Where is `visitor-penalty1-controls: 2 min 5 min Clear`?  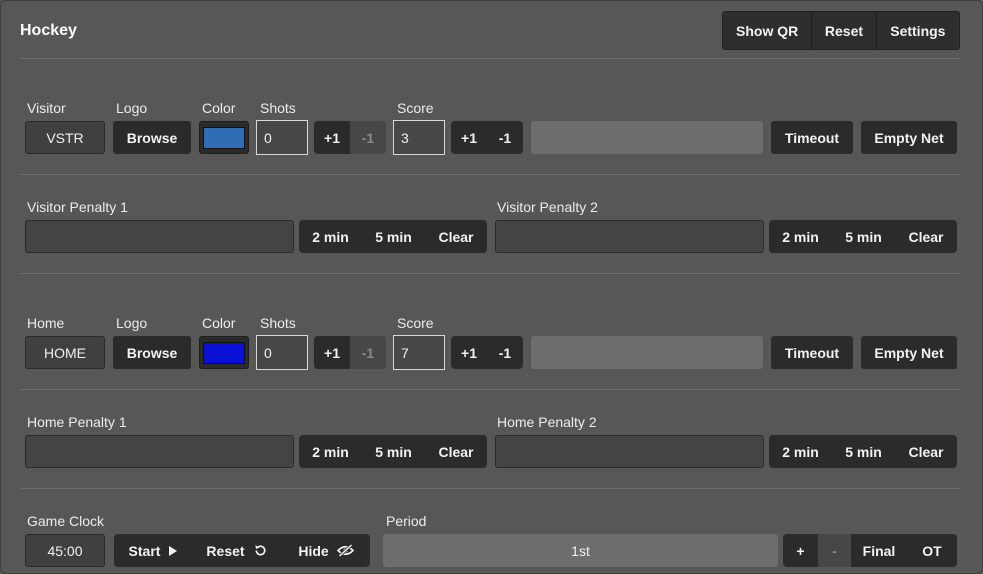
visitor-penalty1-controls: 2 min 5 min Clear is located at coordinates (393, 236).